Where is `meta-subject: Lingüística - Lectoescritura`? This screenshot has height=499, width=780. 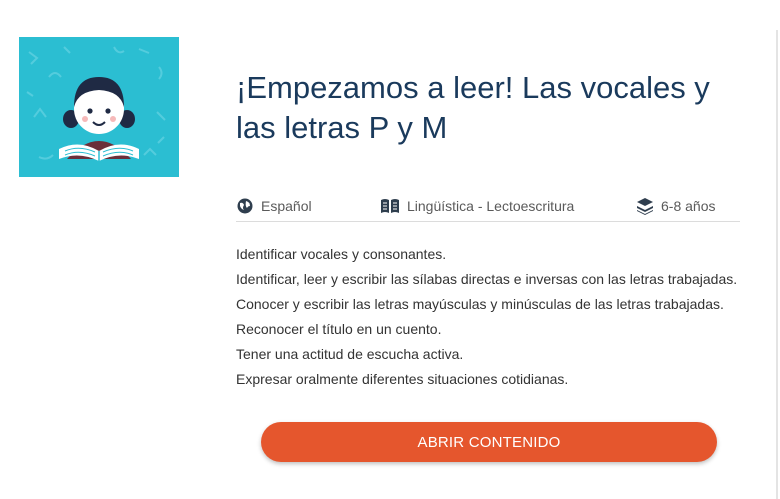 meta-subject: Lingüística - Lectoescritura is located at coordinates (477, 206).